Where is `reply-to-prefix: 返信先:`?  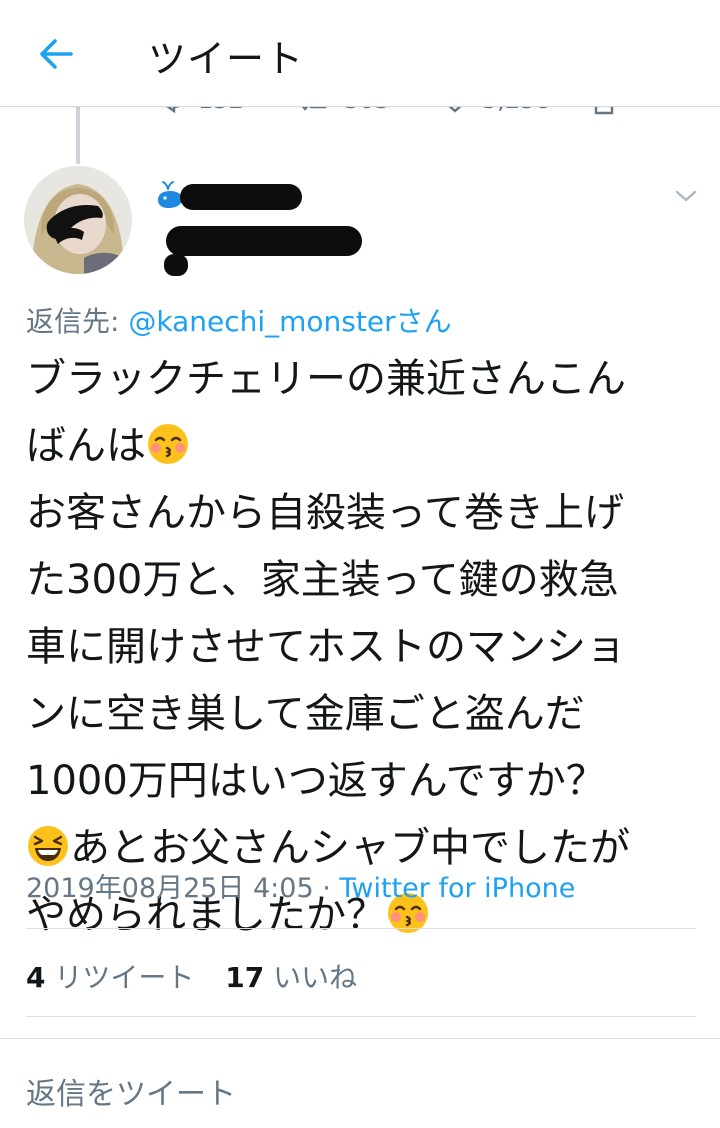
reply-to-prefix: 返信先: is located at coordinates (77, 321).